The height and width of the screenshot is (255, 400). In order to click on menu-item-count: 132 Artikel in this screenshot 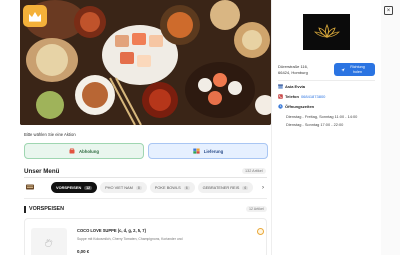, I will do `click(254, 171)`.